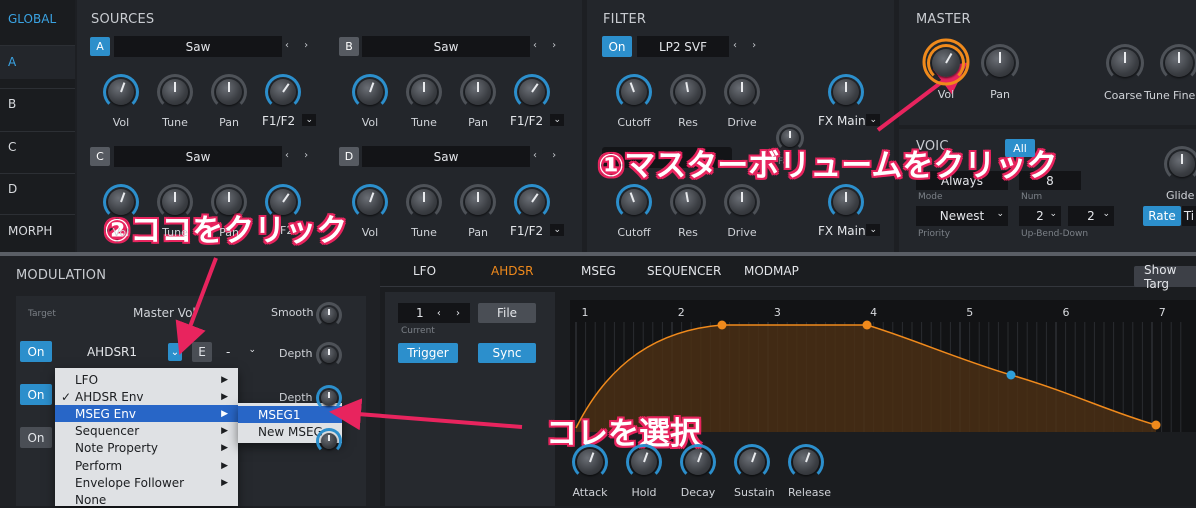 The width and height of the screenshot is (1196, 508). Describe the element at coordinates (37, 190) in the screenshot. I see `sidebar-item-d: D` at that location.